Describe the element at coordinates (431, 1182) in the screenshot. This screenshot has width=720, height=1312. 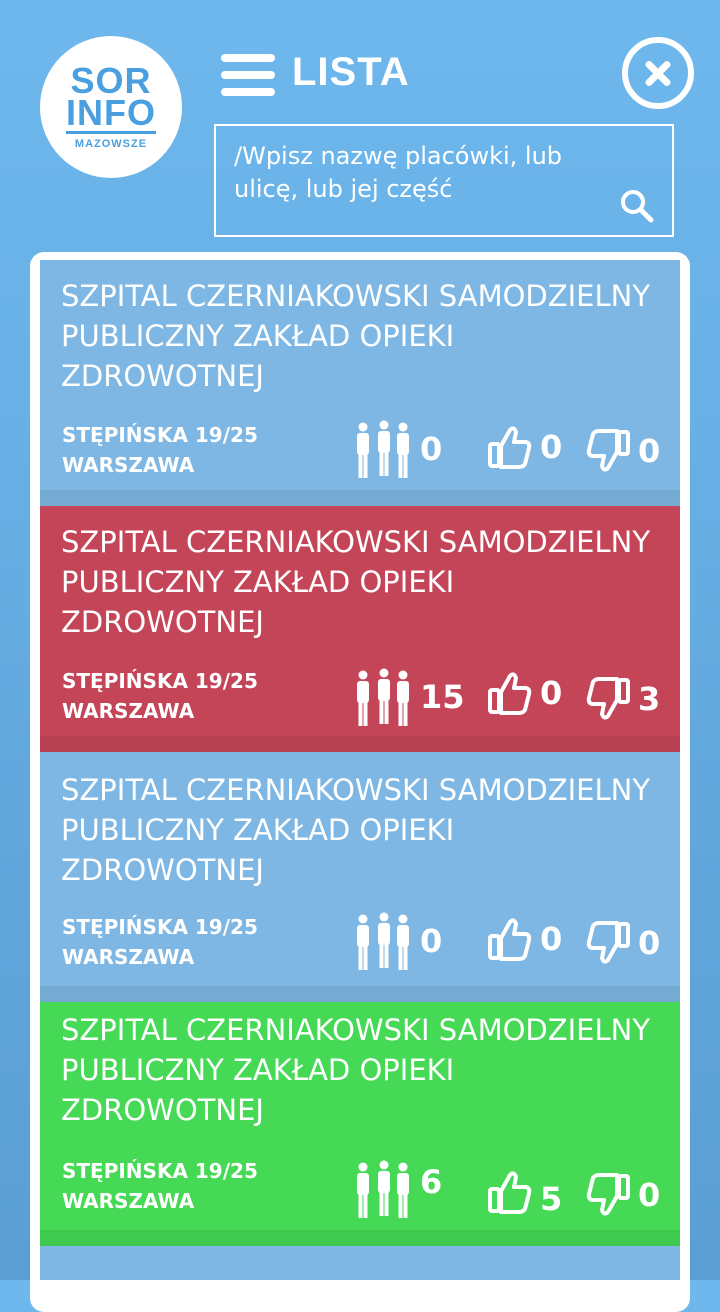
I see `queue-count: 6` at that location.